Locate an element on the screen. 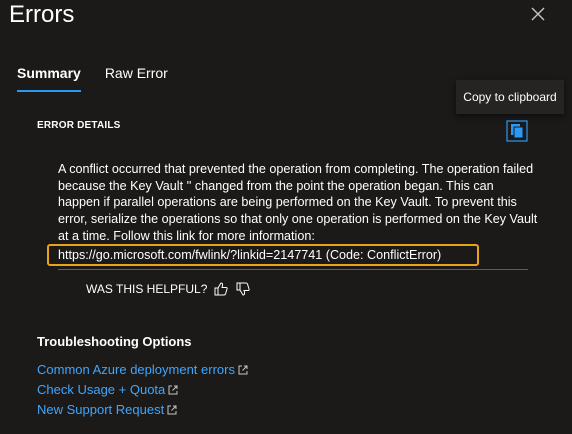 This screenshot has width=572, height=434. tab-summary: Summary is located at coordinates (49, 78).